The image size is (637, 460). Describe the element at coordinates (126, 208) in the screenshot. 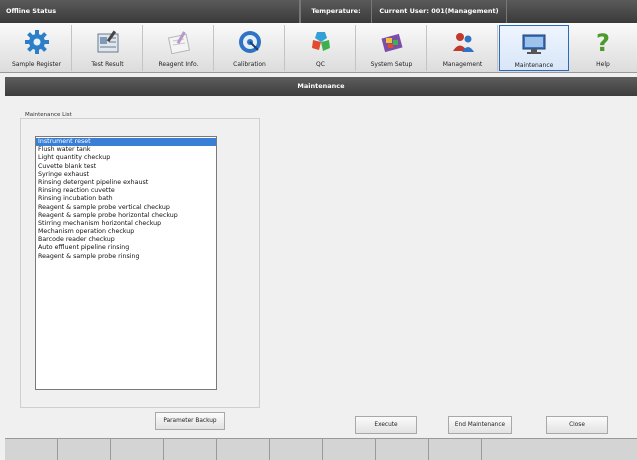

I see `list-item: Reagent & sample probe vertical checkup` at that location.